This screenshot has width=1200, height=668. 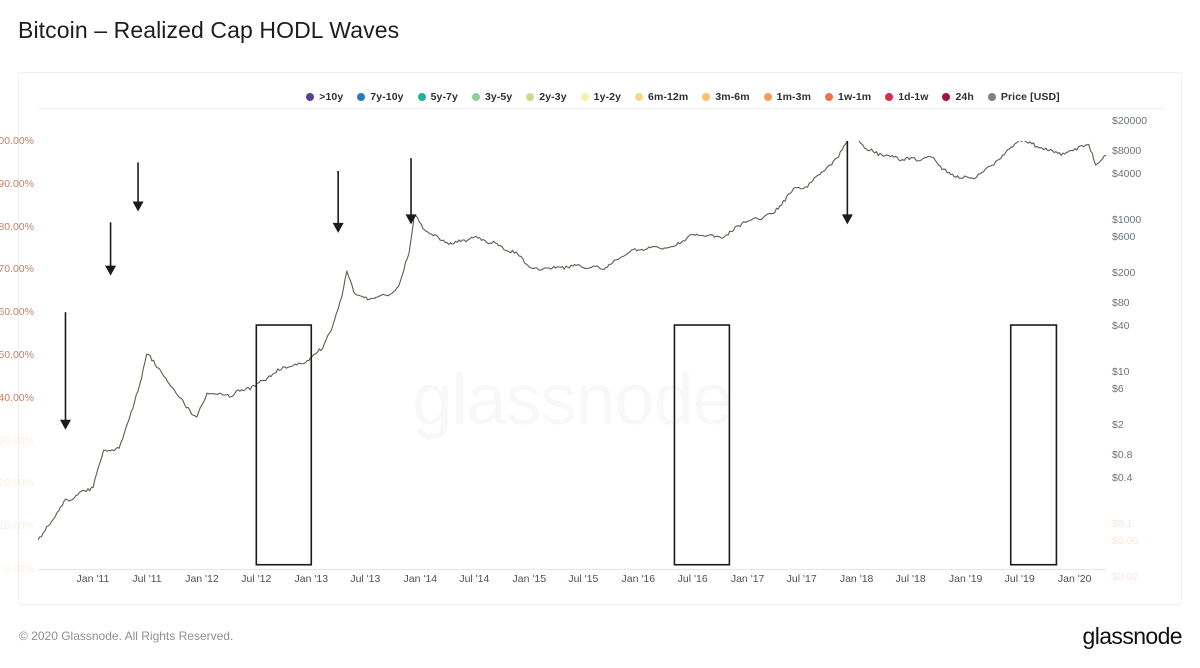 What do you see at coordinates (311, 579) in the screenshot?
I see `x-axis-tick: Jan '13` at bounding box center [311, 579].